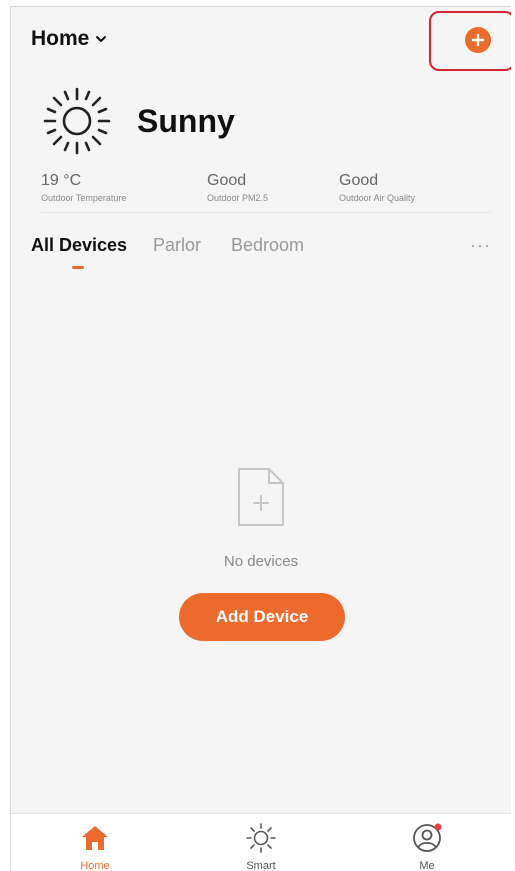 The image size is (515, 871). I want to click on stat-pm25: Good Outdoor PM2.5, so click(237, 187).